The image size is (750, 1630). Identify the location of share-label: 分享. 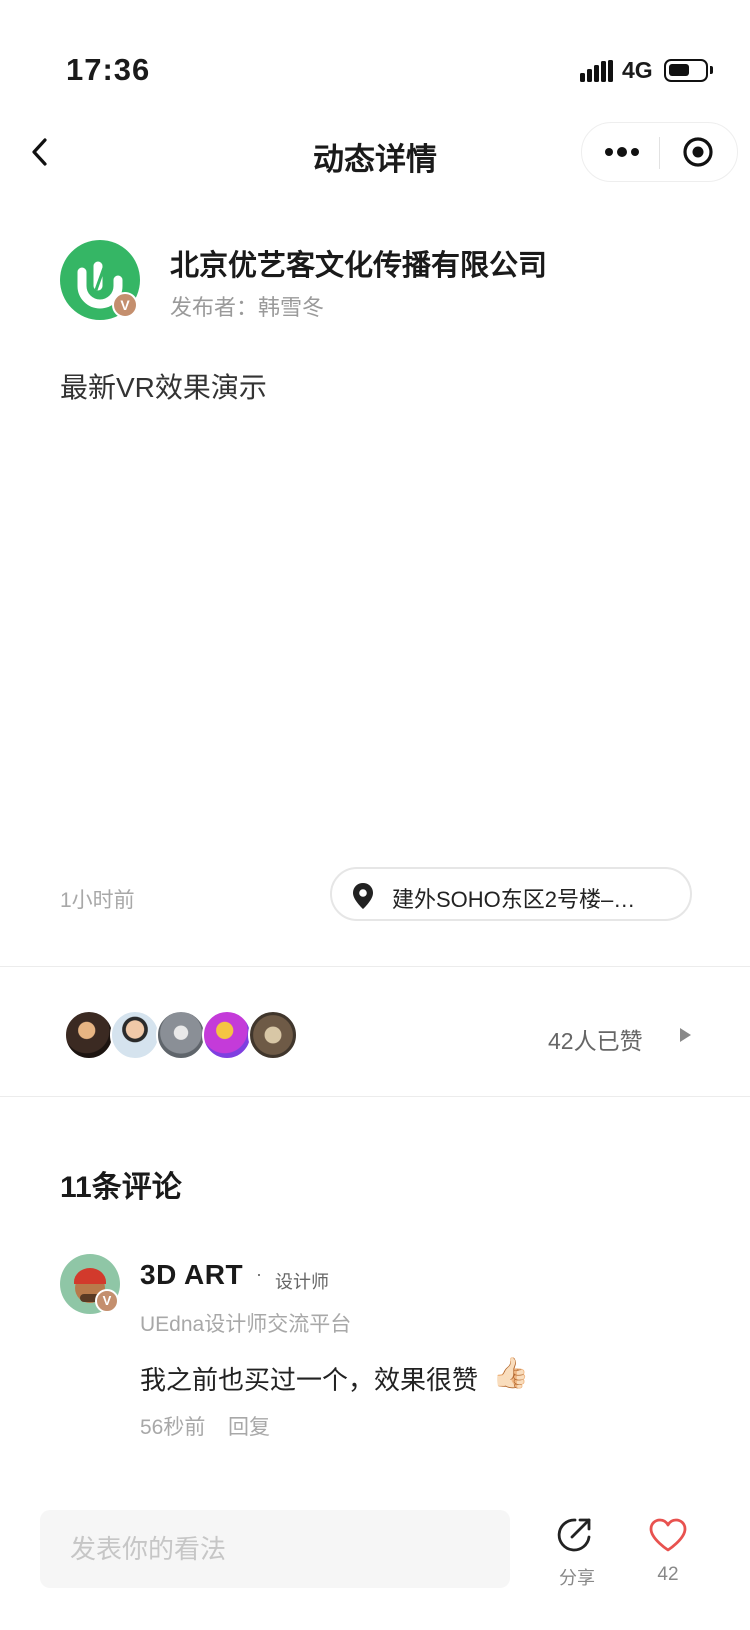
(577, 1578).